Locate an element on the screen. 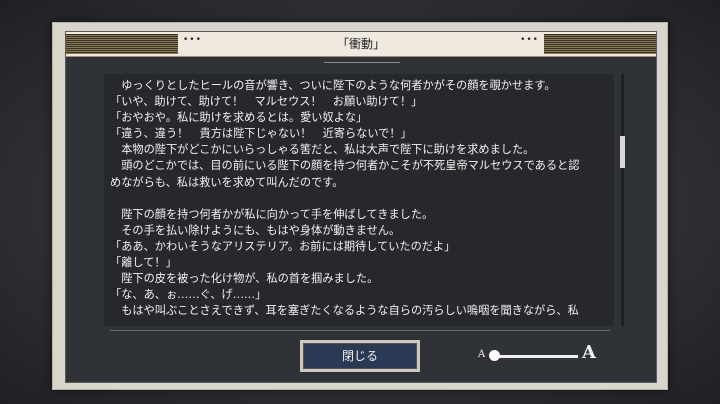  log-line: 「違う、違う！ 貴方は陛下じゃない！ 近寄らないで！」 is located at coordinates (261, 134).